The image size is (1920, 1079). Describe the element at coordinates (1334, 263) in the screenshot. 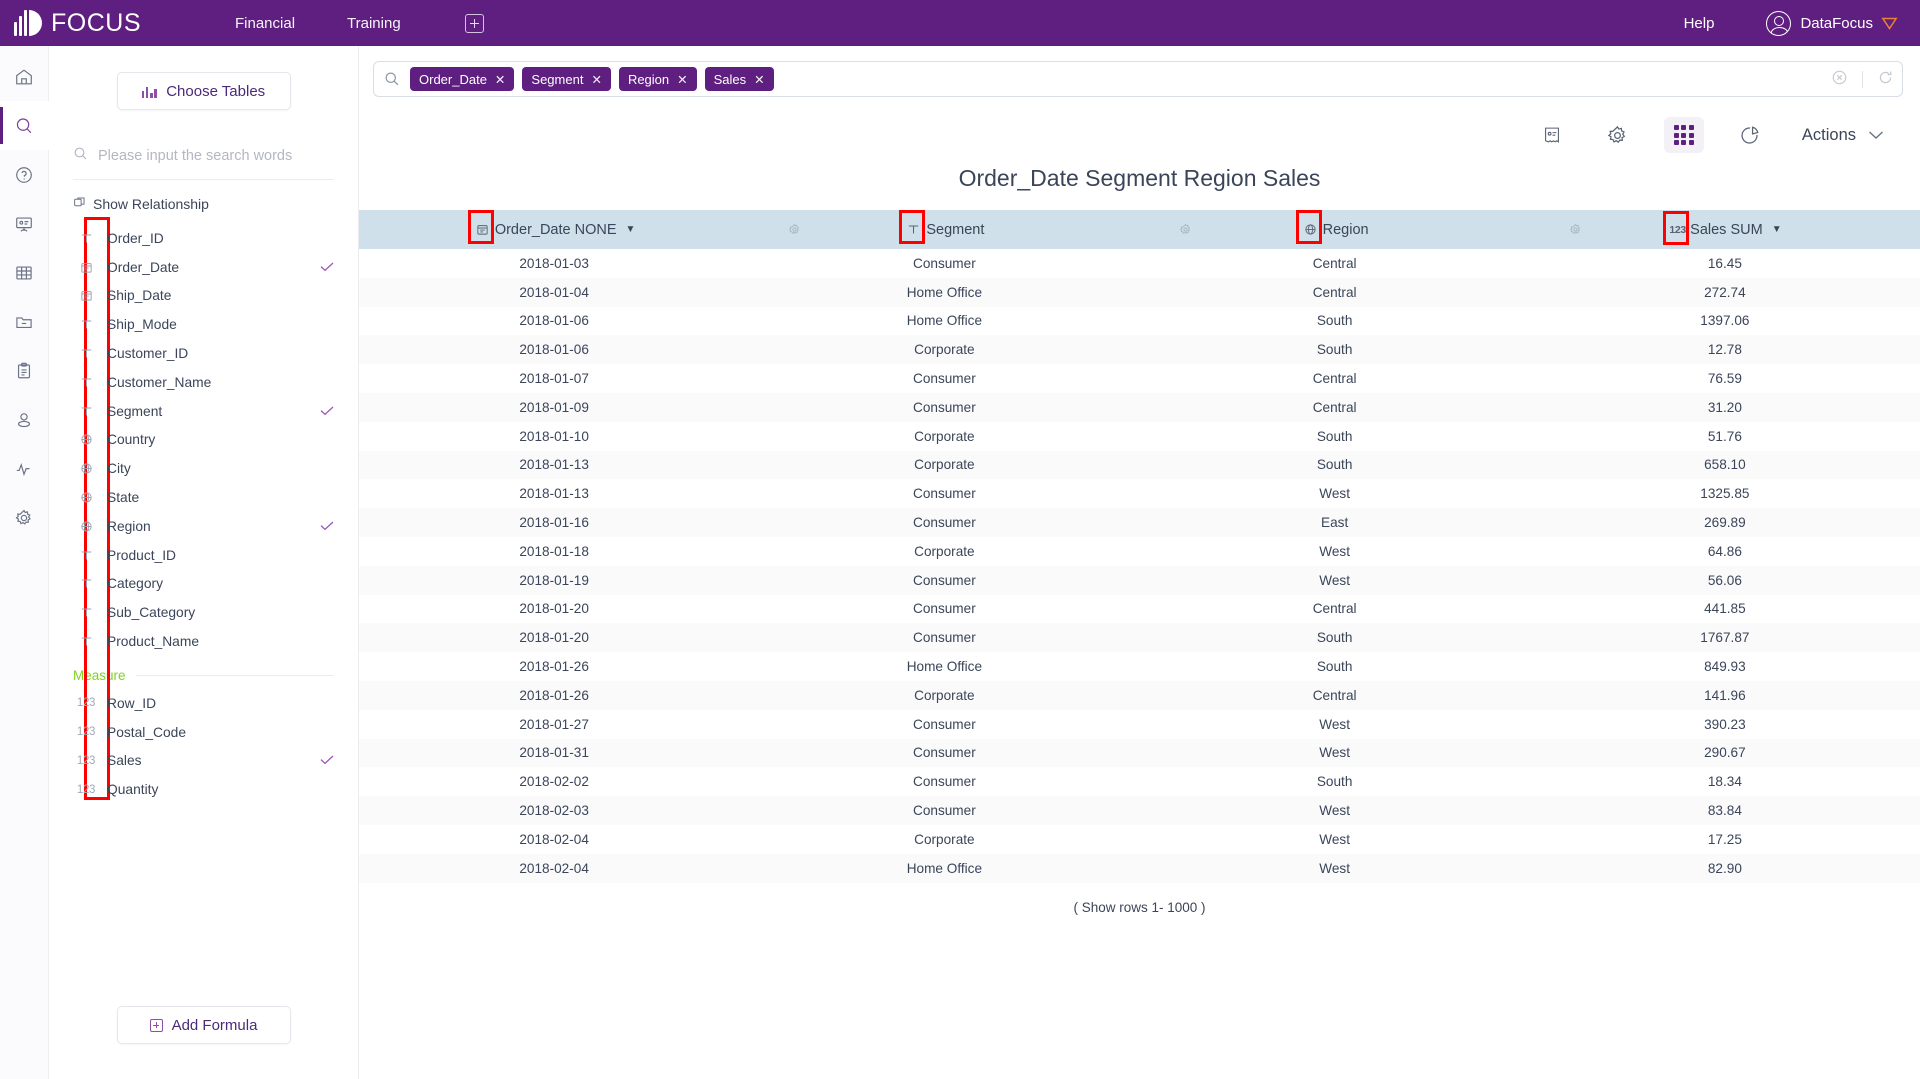

I see `table-cell: Central` at that location.